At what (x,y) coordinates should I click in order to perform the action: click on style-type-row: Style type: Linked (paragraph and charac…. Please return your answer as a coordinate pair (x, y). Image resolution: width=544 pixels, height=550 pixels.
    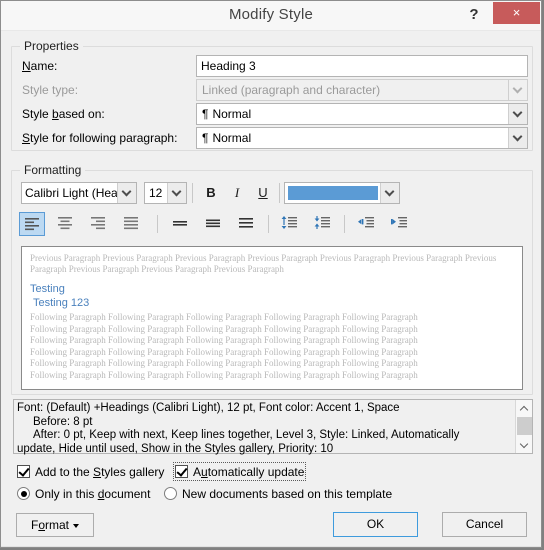
    Looking at the image, I should click on (272, 90).